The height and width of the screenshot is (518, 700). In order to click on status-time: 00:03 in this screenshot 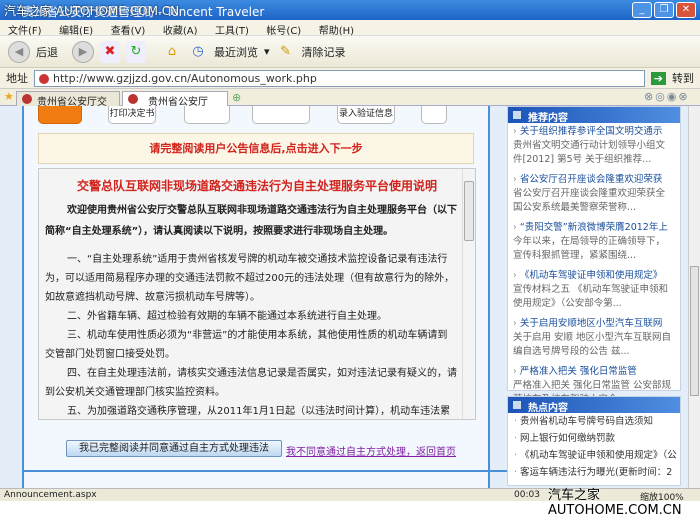, I will do `click(527, 495)`.